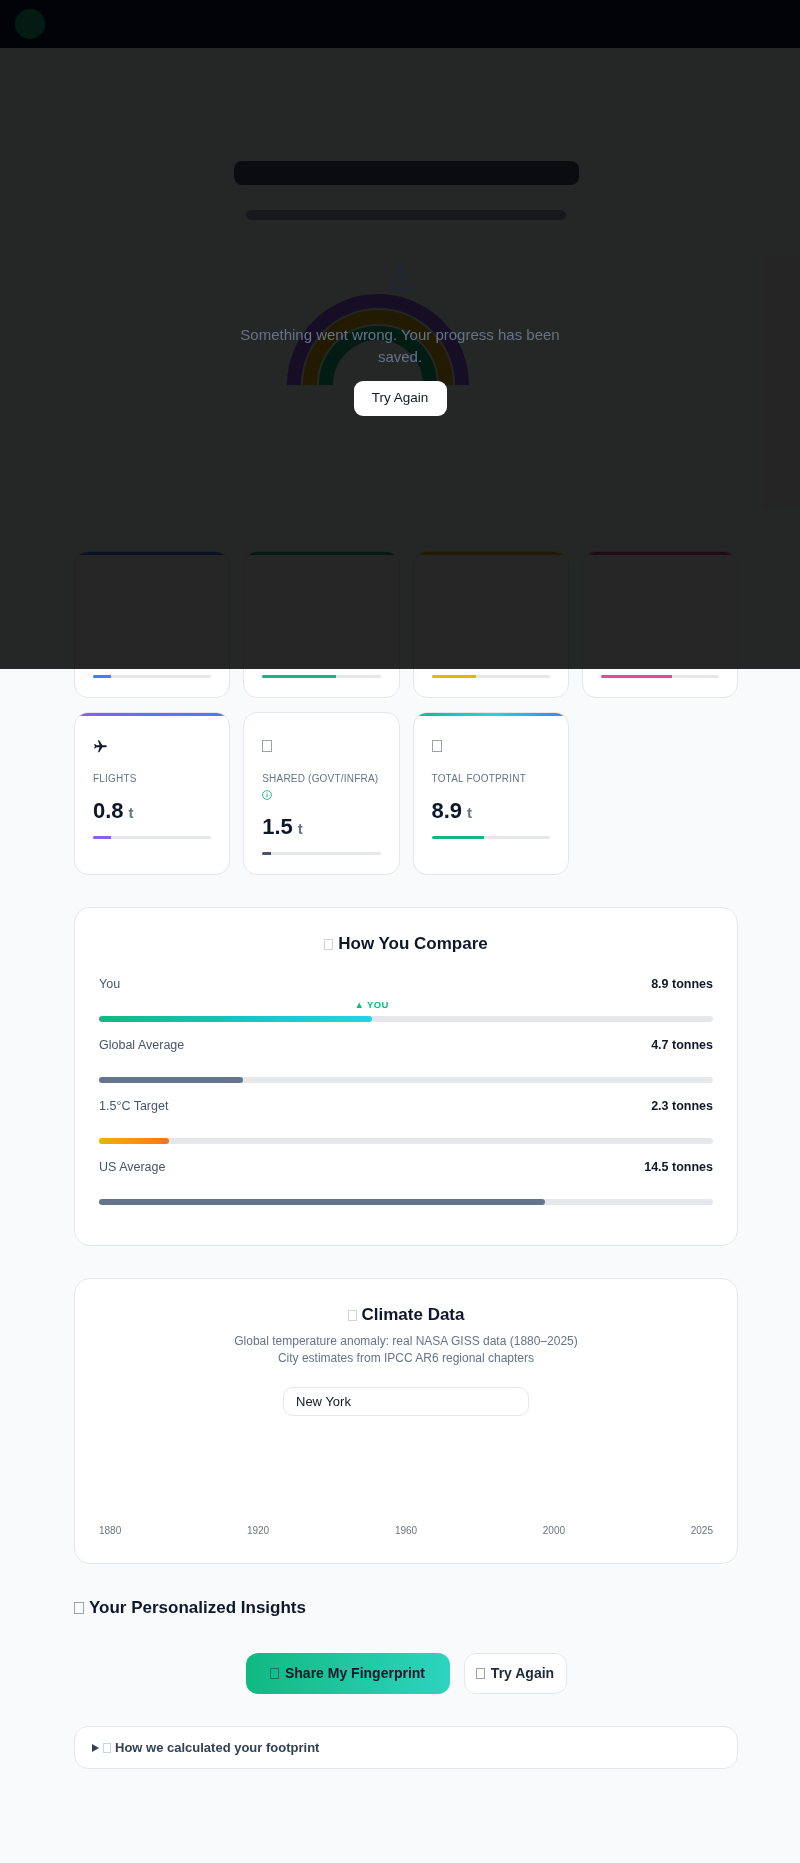 The image size is (800, 1863). What do you see at coordinates (108, 811) in the screenshot?
I see `card-value: 0.8` at bounding box center [108, 811].